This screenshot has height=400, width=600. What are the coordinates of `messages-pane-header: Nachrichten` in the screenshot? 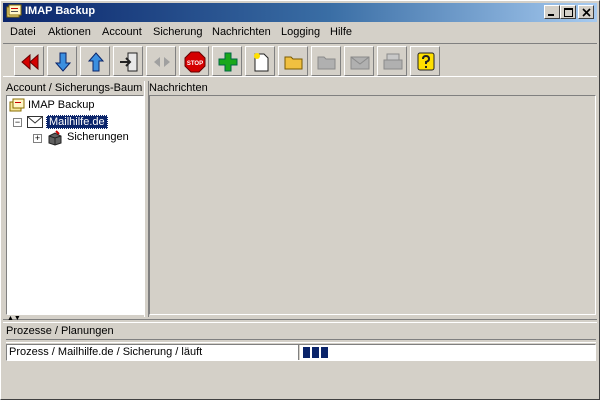 It's located at (178, 88).